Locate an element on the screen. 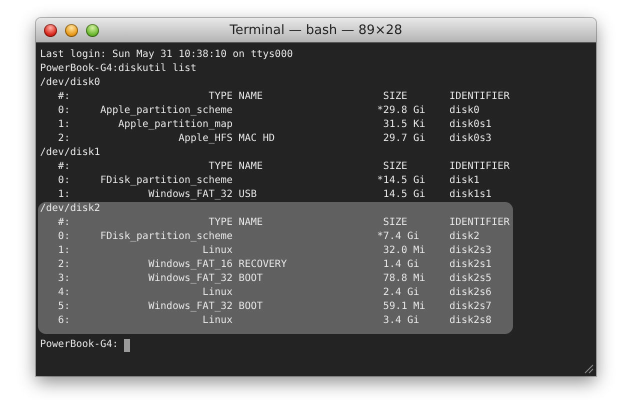 The width and height of the screenshot is (630, 400). terminal-line: /dev/disk2 is located at coordinates (71, 209).